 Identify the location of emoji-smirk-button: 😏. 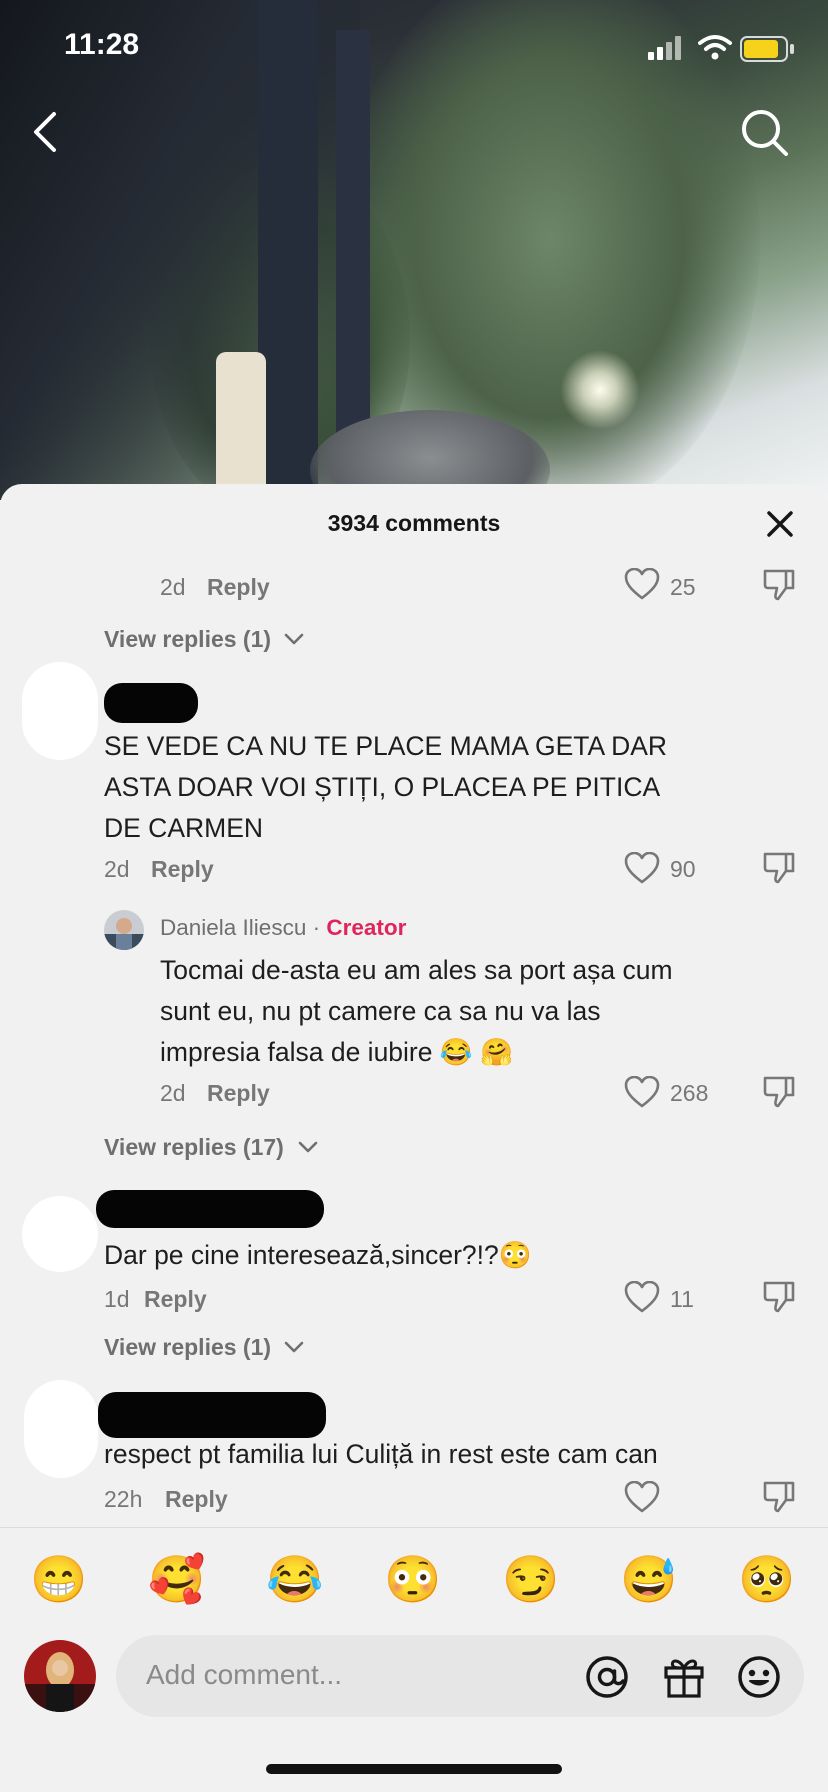
(530, 1579).